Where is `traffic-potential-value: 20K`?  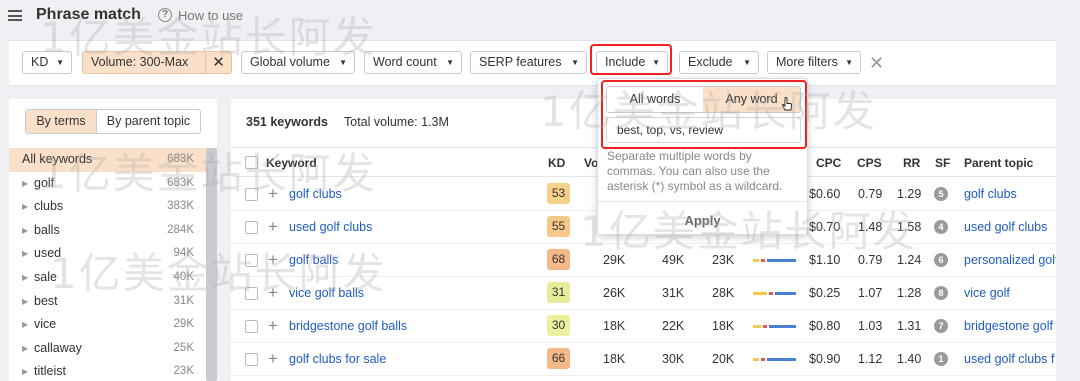
traffic-potential-value: 20K is located at coordinates (723, 359).